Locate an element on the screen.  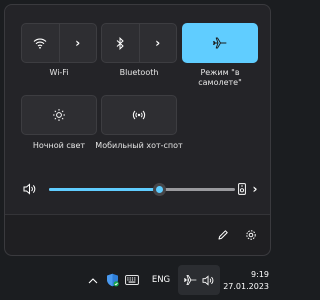
night-light-toggle is located at coordinates (59, 115).